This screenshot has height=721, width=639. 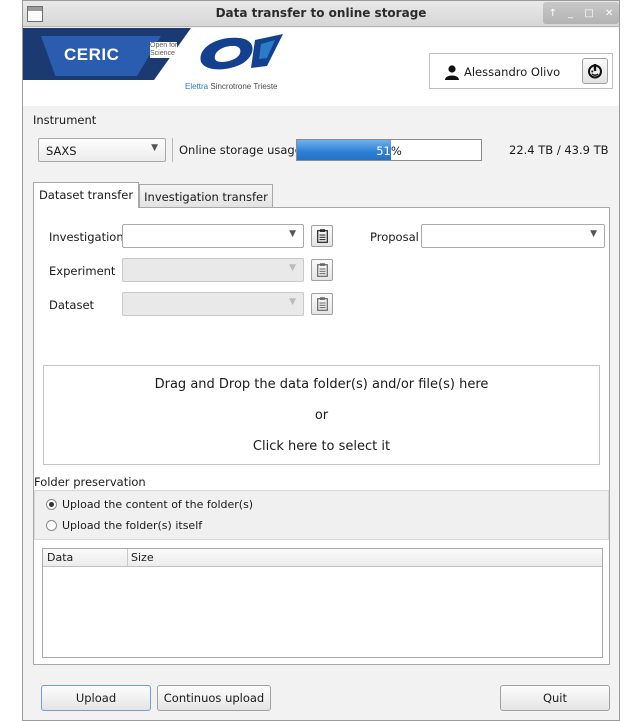 What do you see at coordinates (132, 525) in the screenshot?
I see `radio-upload-folder-label: Upload the folder(s) itself` at bounding box center [132, 525].